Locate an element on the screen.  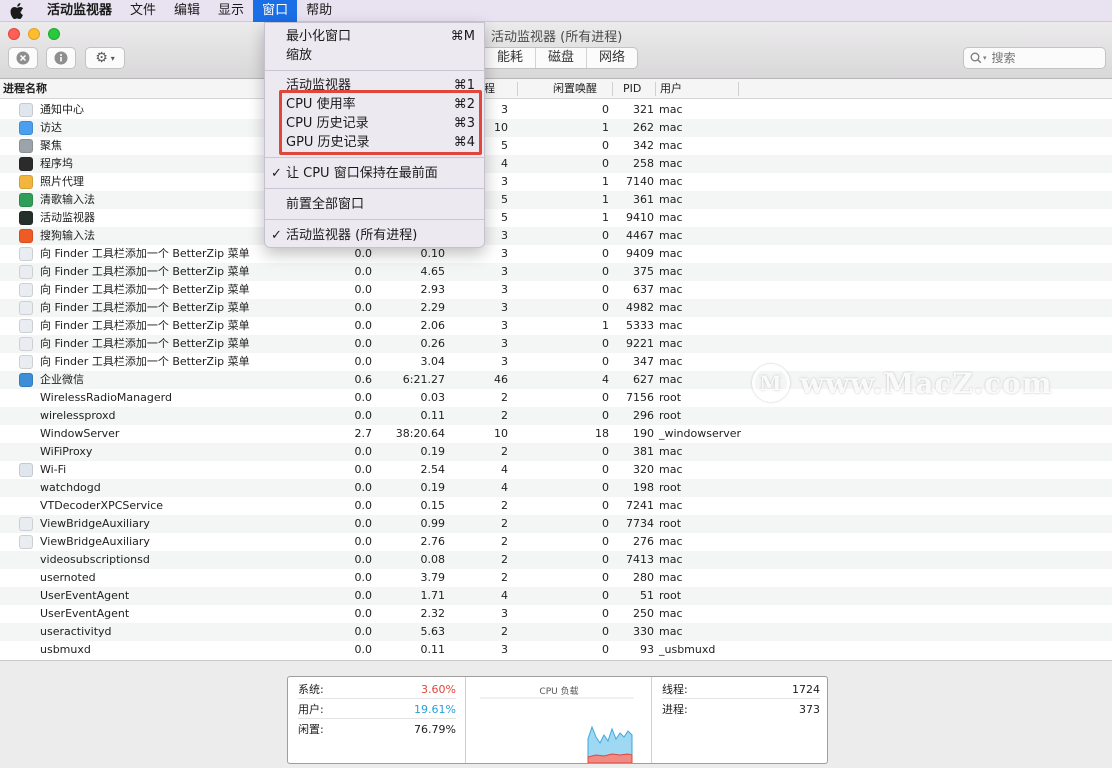
menu-item-bring-all-to-front: 前置全部窗口 is located at coordinates (374, 204).